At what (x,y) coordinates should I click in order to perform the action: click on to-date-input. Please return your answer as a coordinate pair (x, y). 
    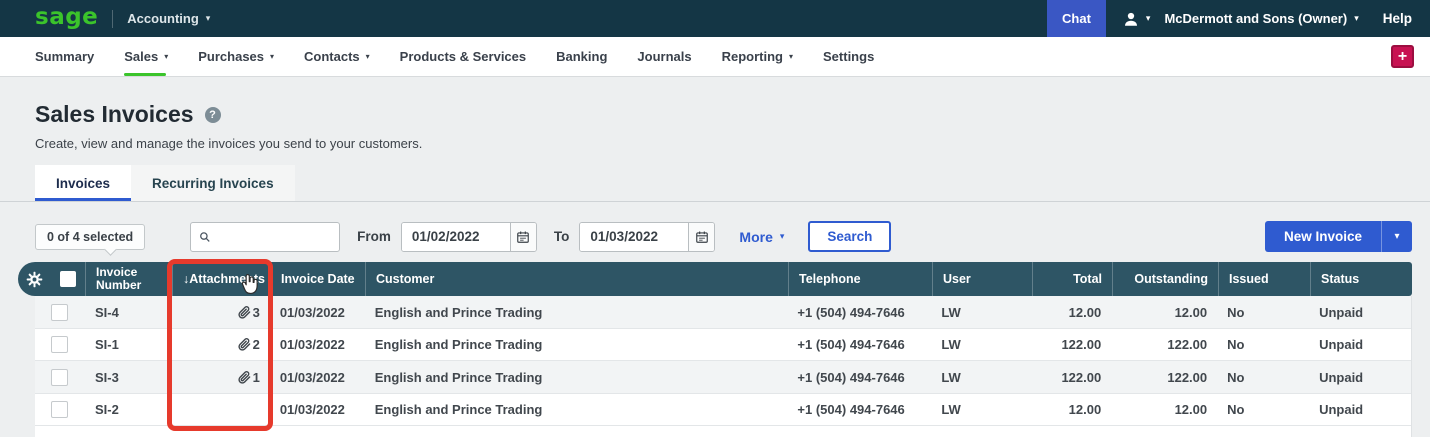
    Looking at the image, I should click on (634, 236).